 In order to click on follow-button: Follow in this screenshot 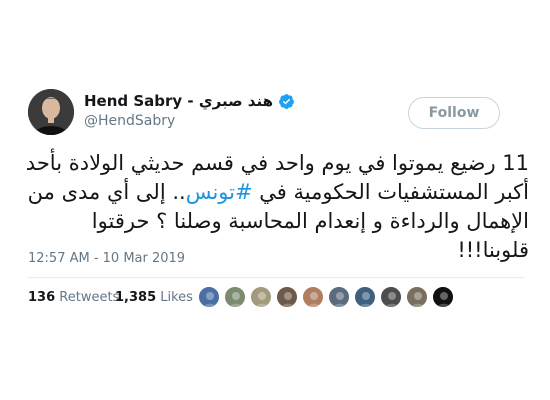, I will do `click(454, 113)`.